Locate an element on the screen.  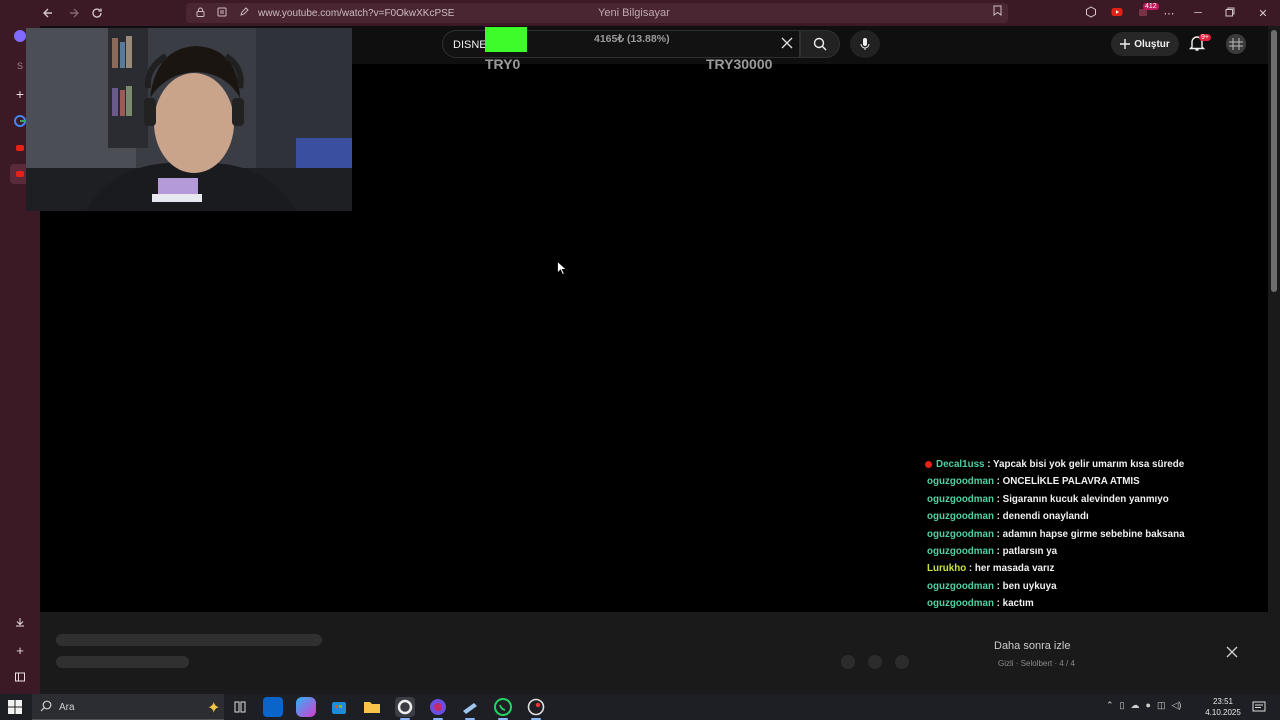
skeleton-dots is located at coordinates (875, 662).